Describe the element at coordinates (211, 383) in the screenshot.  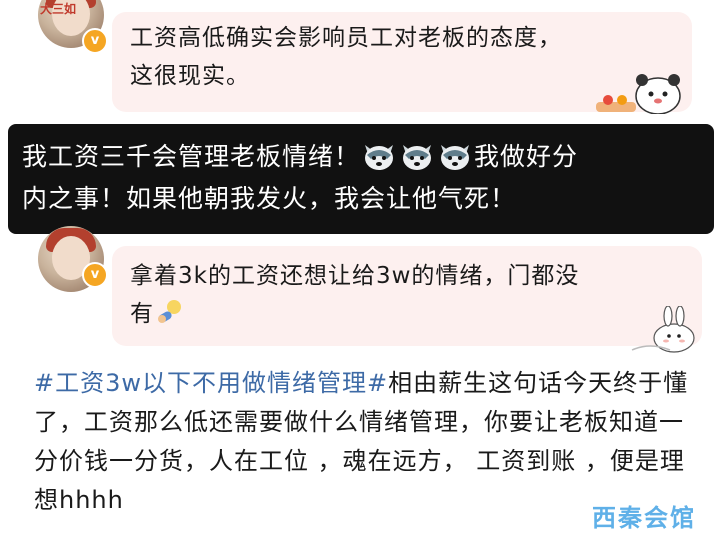
I see `hashtag-link: #工资3w以下不用做情绪管理#` at that location.